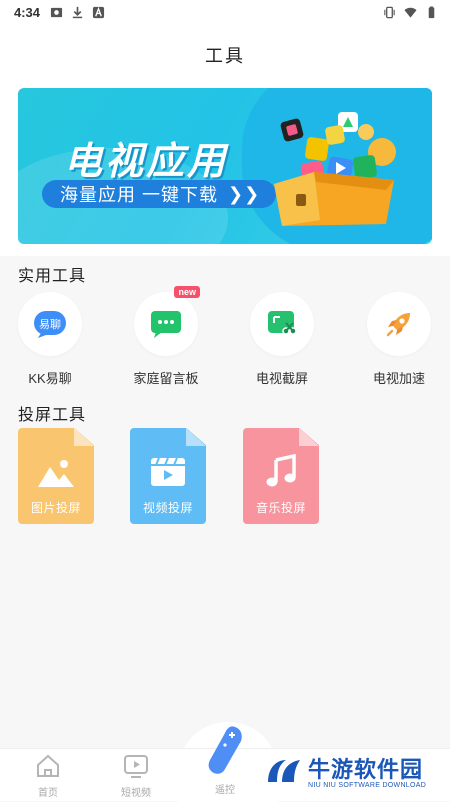 The image size is (450, 802). I want to click on status-right-icons, so click(410, 12).